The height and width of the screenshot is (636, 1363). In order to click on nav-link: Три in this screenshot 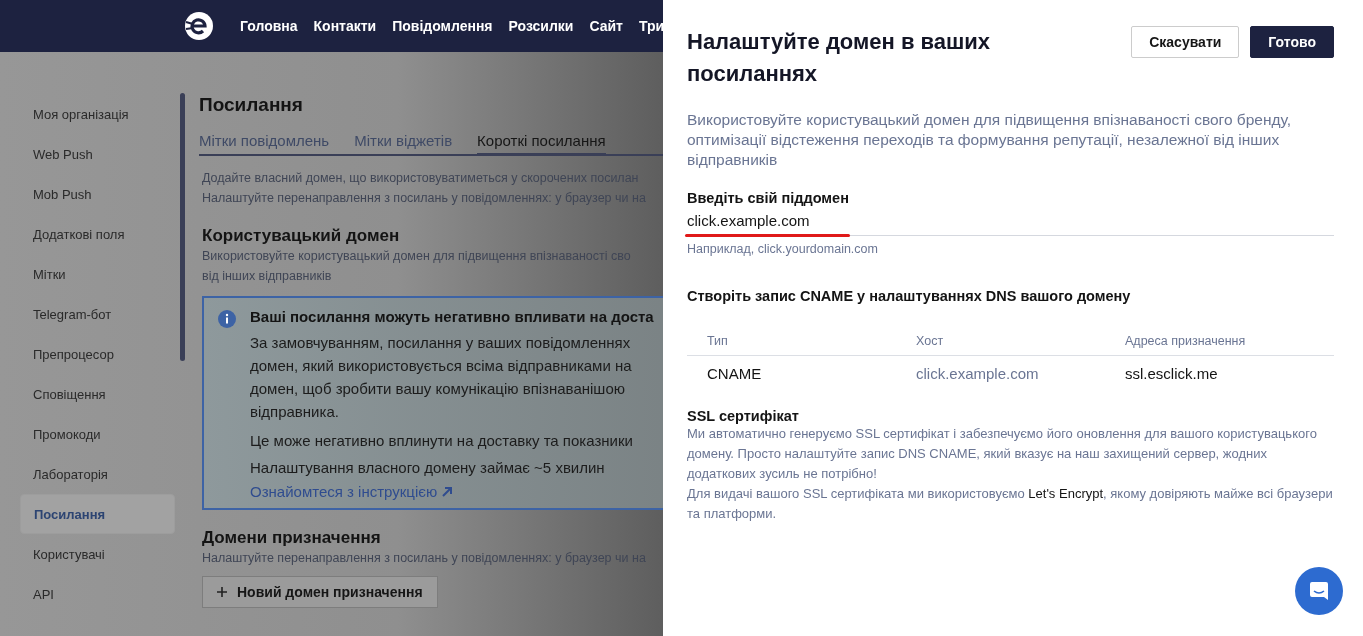, I will do `click(650, 26)`.